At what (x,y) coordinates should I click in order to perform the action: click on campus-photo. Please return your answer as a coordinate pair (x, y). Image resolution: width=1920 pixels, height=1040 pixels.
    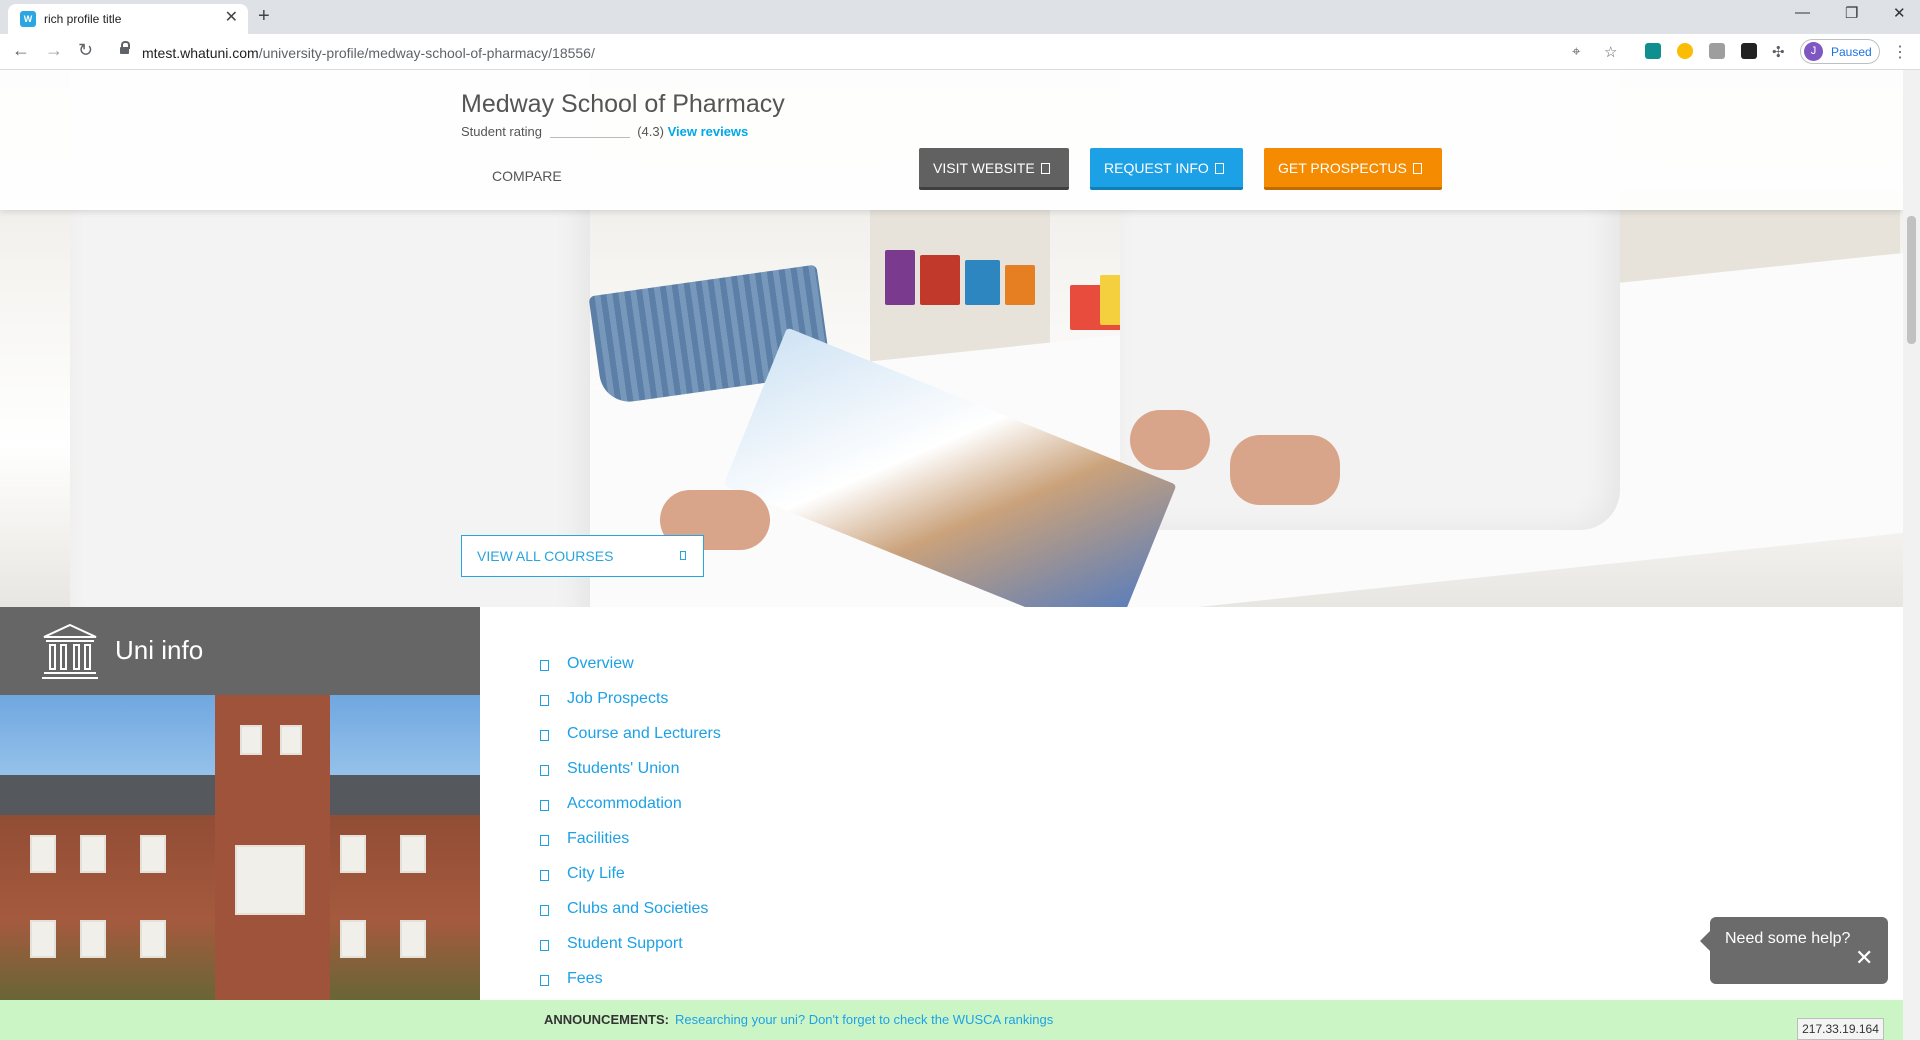
    Looking at the image, I should click on (240, 867).